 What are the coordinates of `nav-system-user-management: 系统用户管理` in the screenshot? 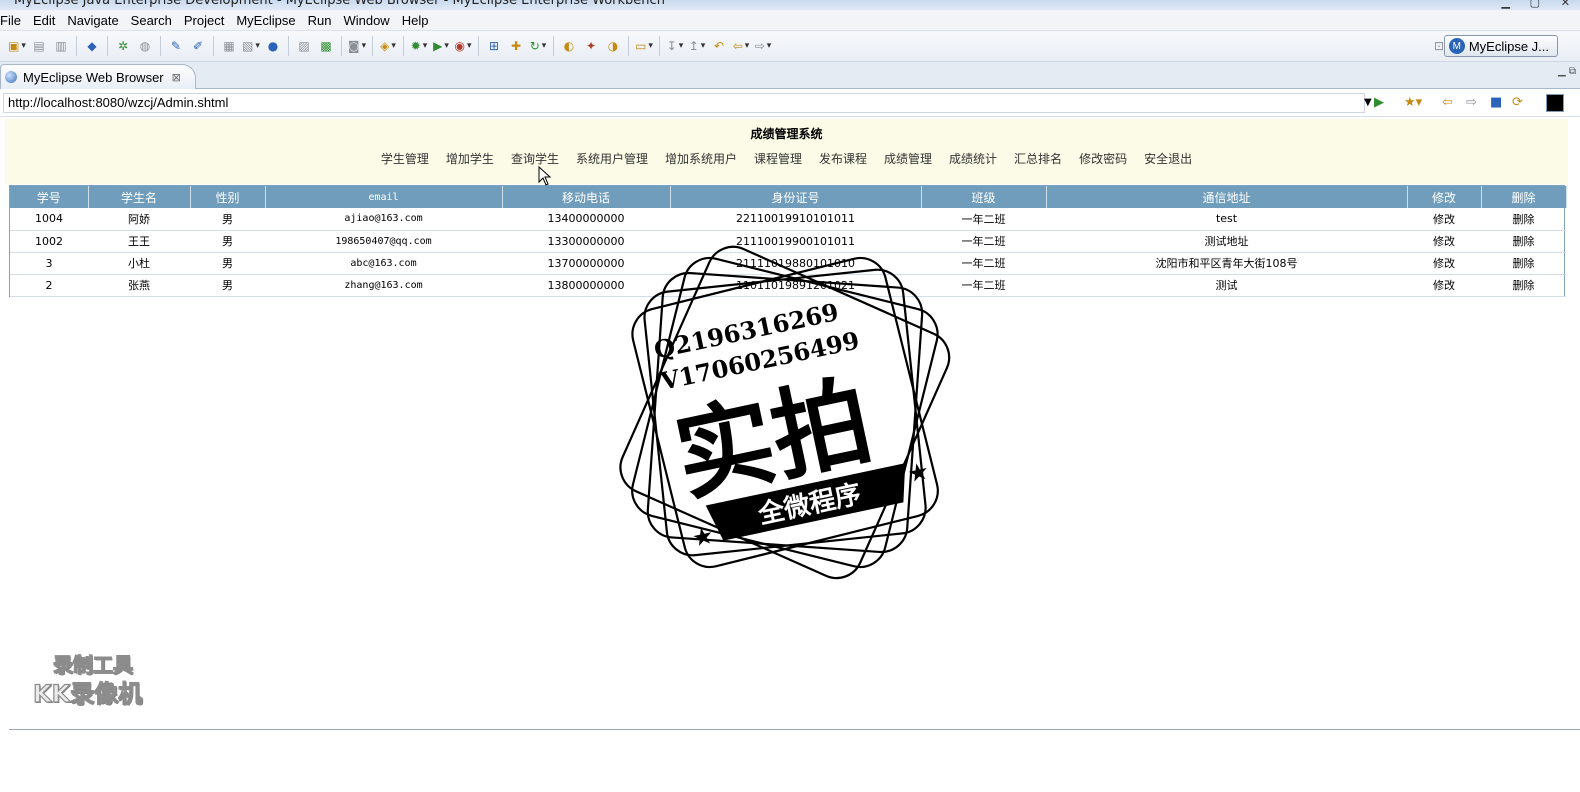 It's located at (612, 158).